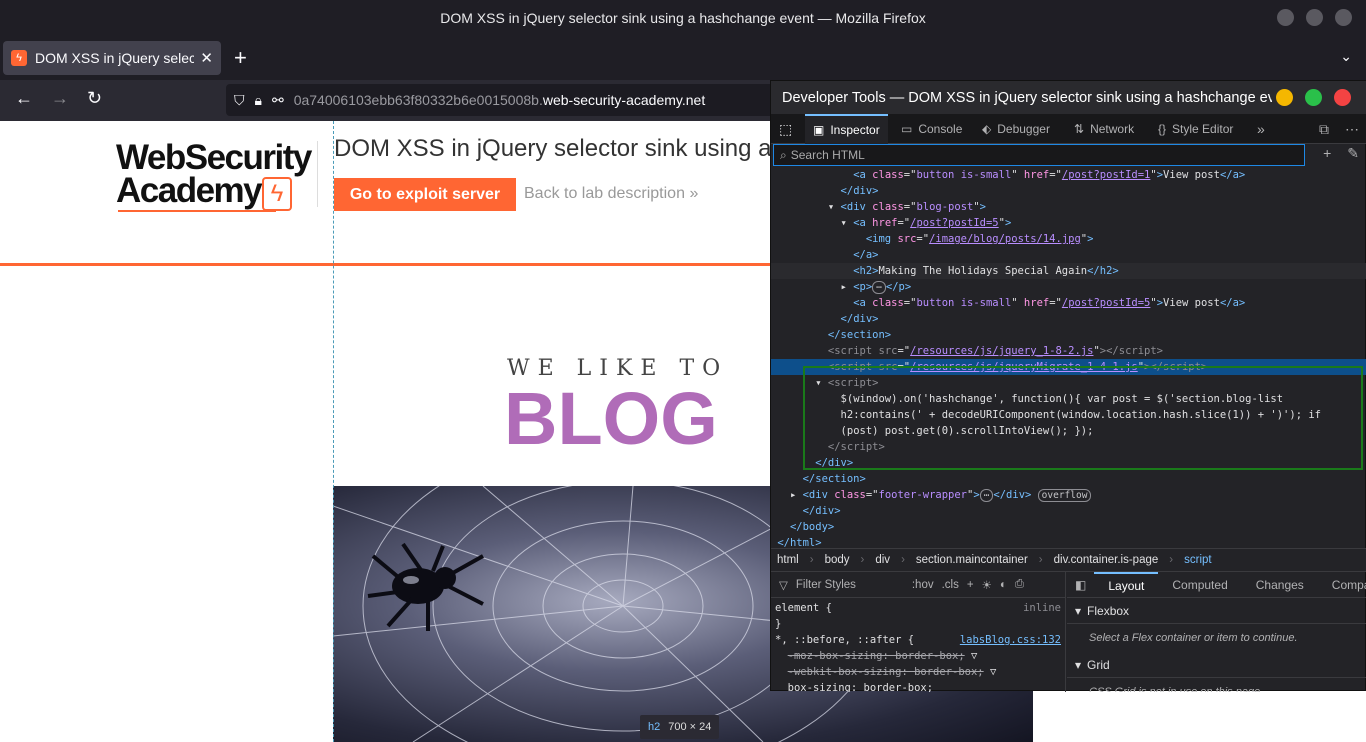 This screenshot has height=742, width=1366. Describe the element at coordinates (819, 130) in the screenshot. I see `inspector-icon: ▣` at that location.